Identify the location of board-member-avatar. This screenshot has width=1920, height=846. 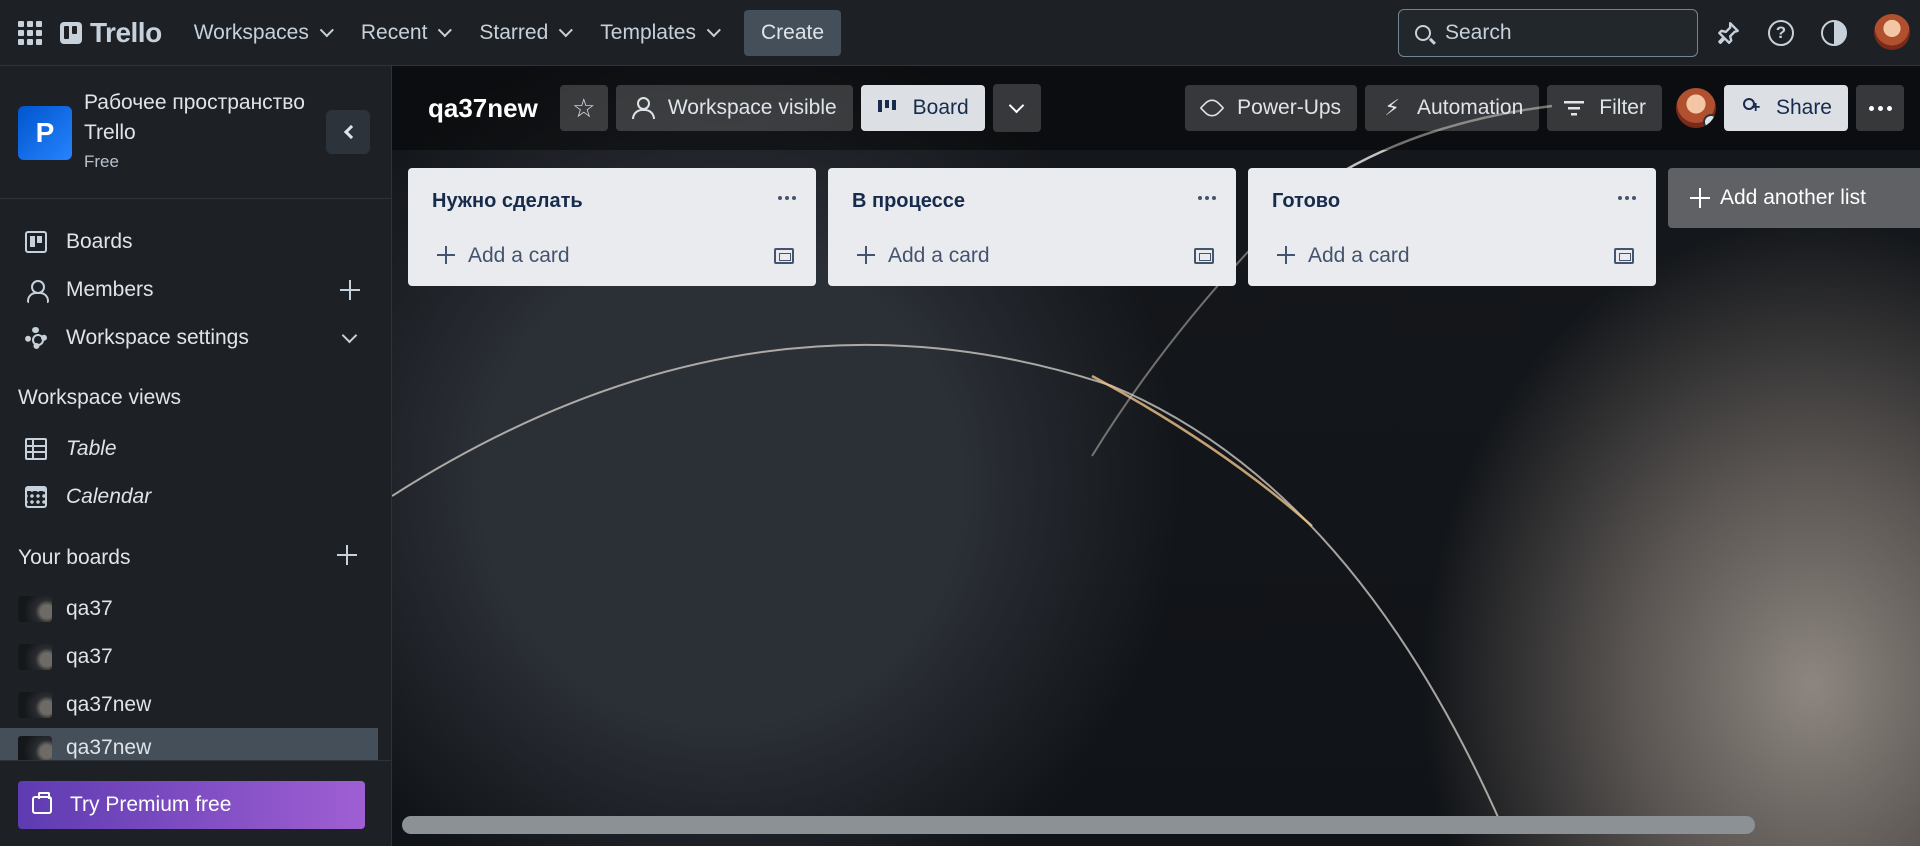
(1695, 108).